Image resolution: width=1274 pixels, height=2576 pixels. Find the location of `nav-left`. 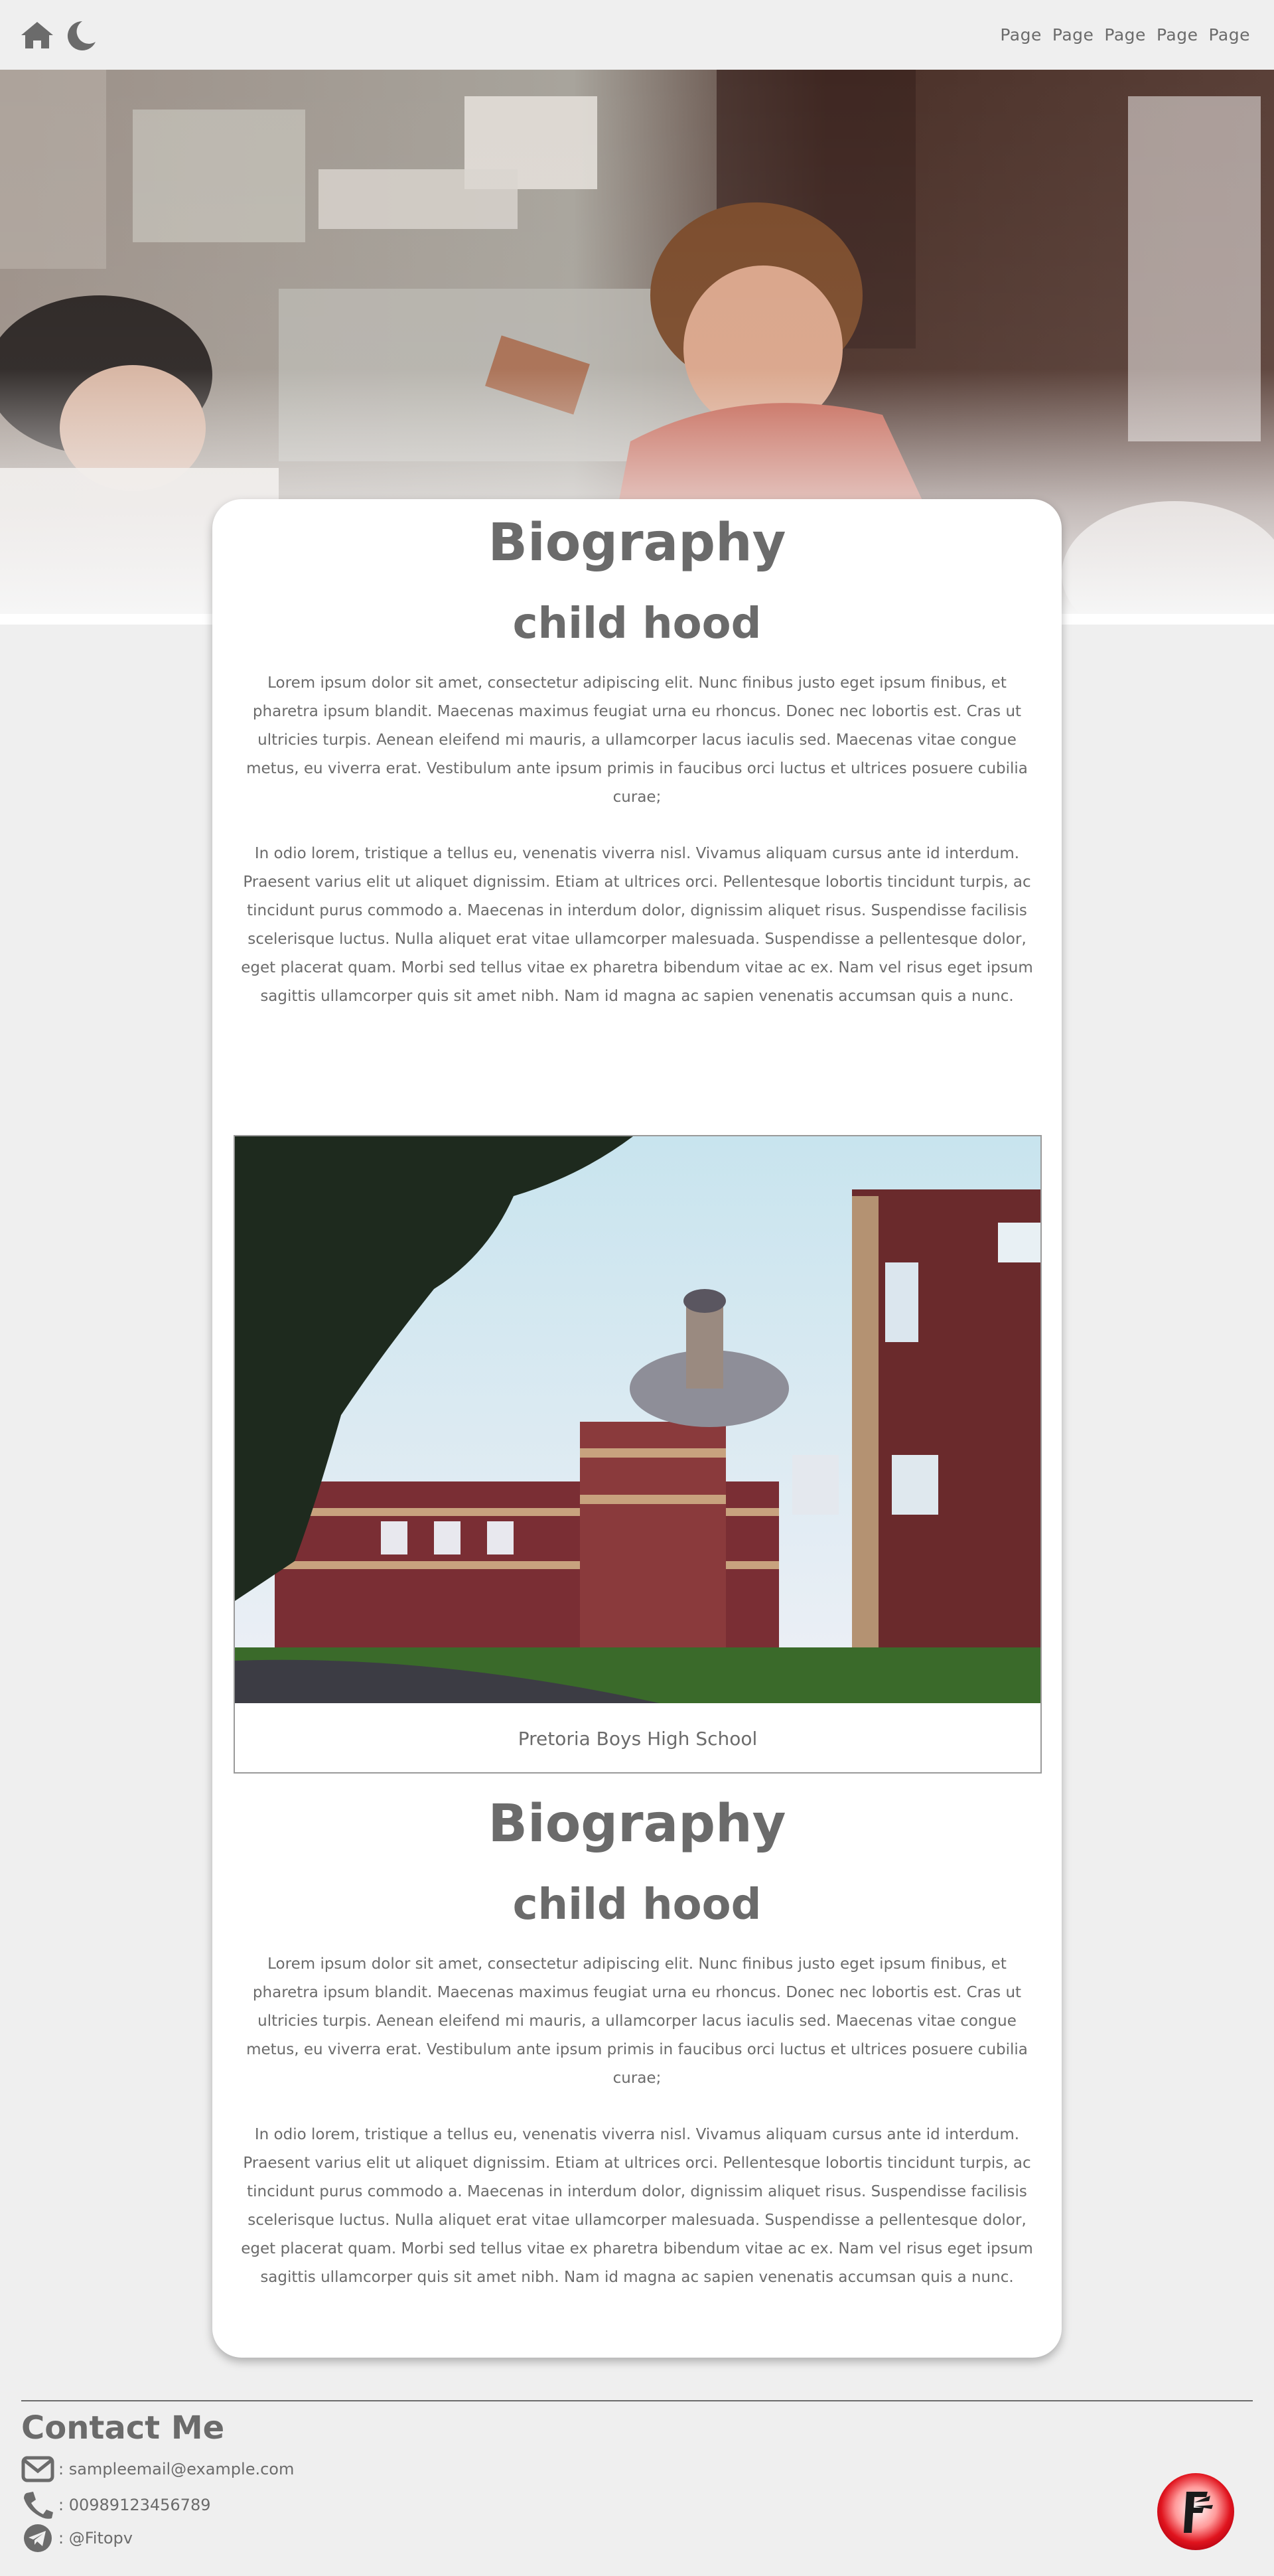

nav-left is located at coordinates (59, 35).